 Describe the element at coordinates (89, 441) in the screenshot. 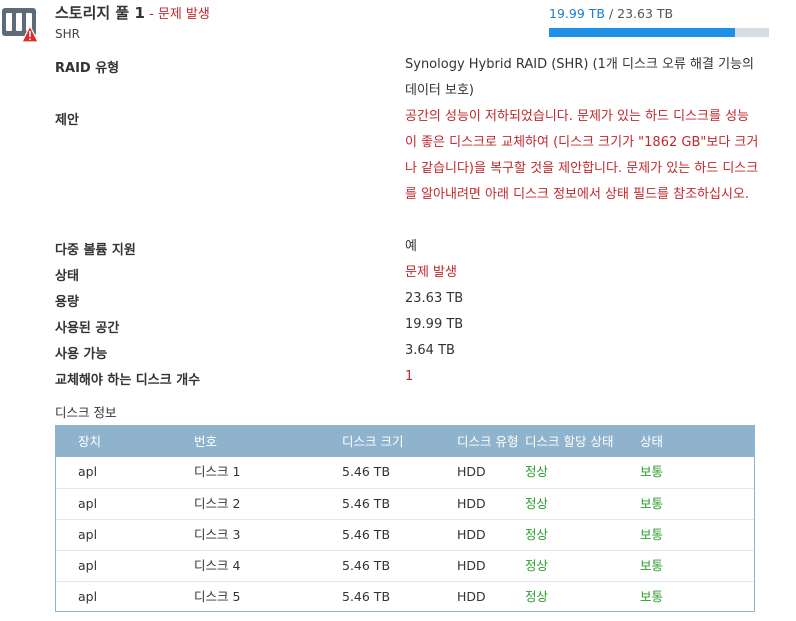

I see `column-header-device: 장치` at that location.